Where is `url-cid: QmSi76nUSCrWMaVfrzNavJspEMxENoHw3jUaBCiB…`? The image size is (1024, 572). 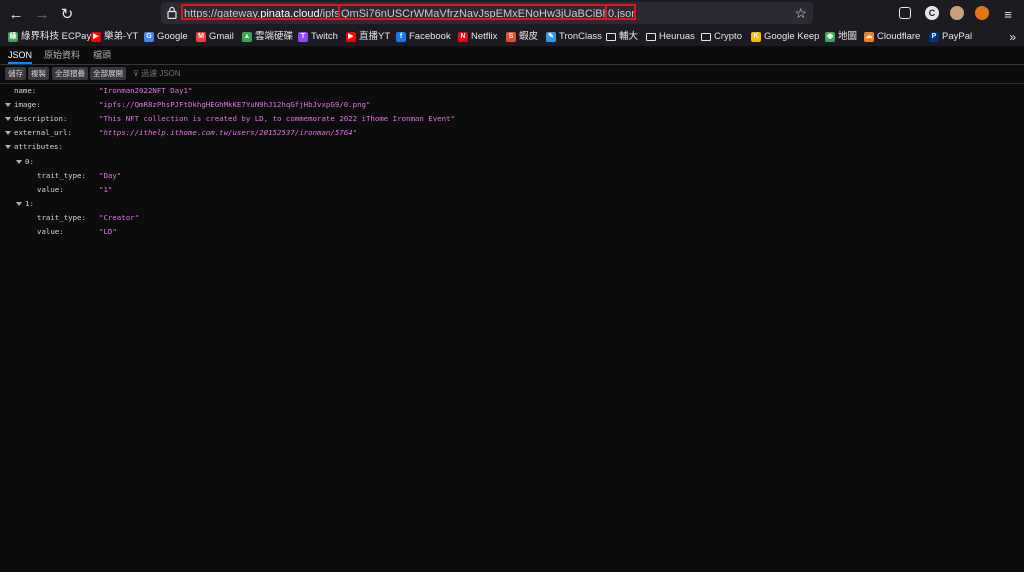 url-cid: QmSi76nUSCrWMaVfrzNavJspEMxENoHw3jUaBCiB… is located at coordinates (474, 14).